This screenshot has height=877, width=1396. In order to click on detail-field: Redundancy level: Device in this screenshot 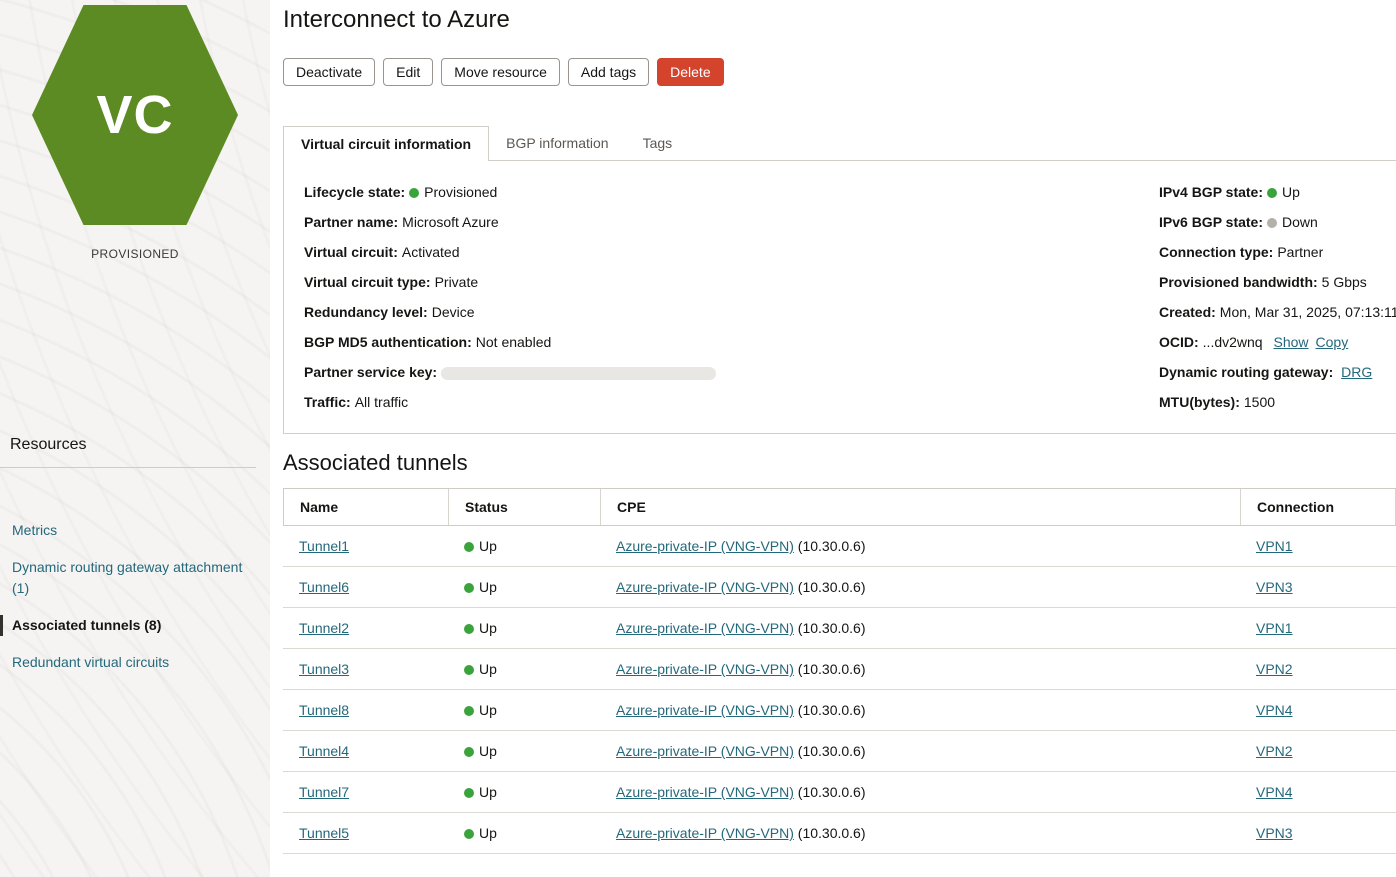, I will do `click(731, 312)`.